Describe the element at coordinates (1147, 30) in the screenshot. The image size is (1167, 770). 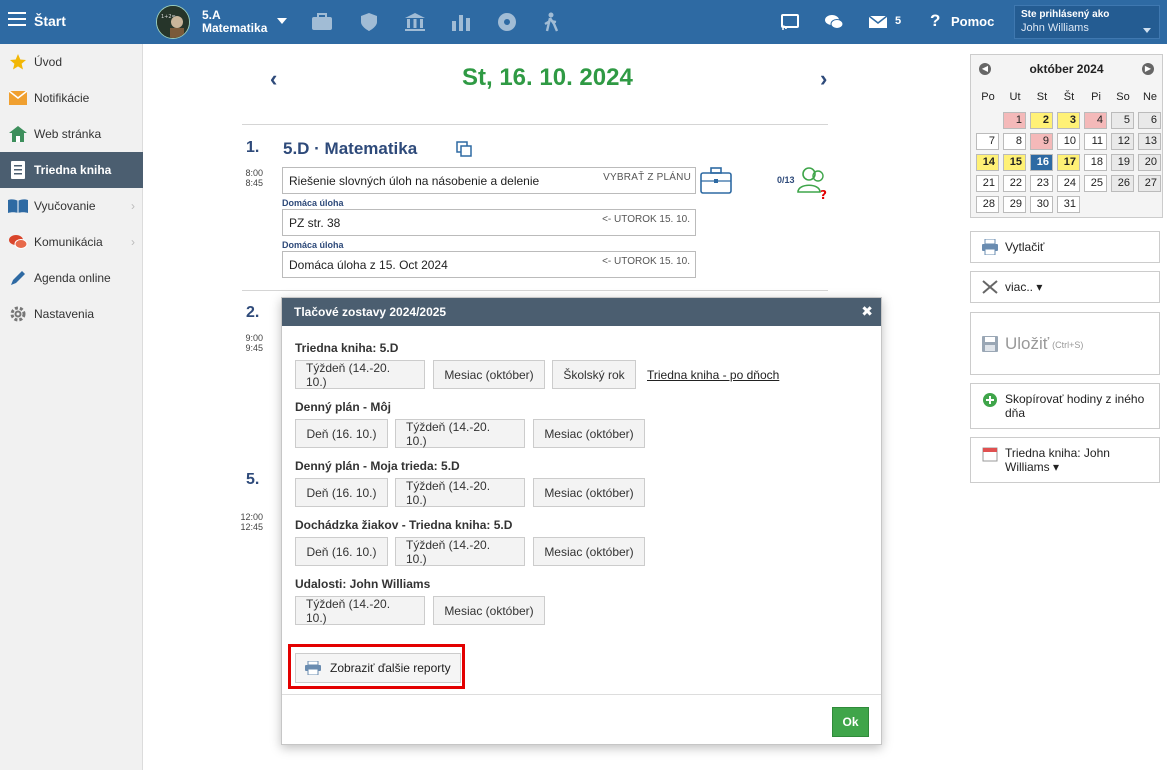
I see `user-dropdown-icon` at that location.